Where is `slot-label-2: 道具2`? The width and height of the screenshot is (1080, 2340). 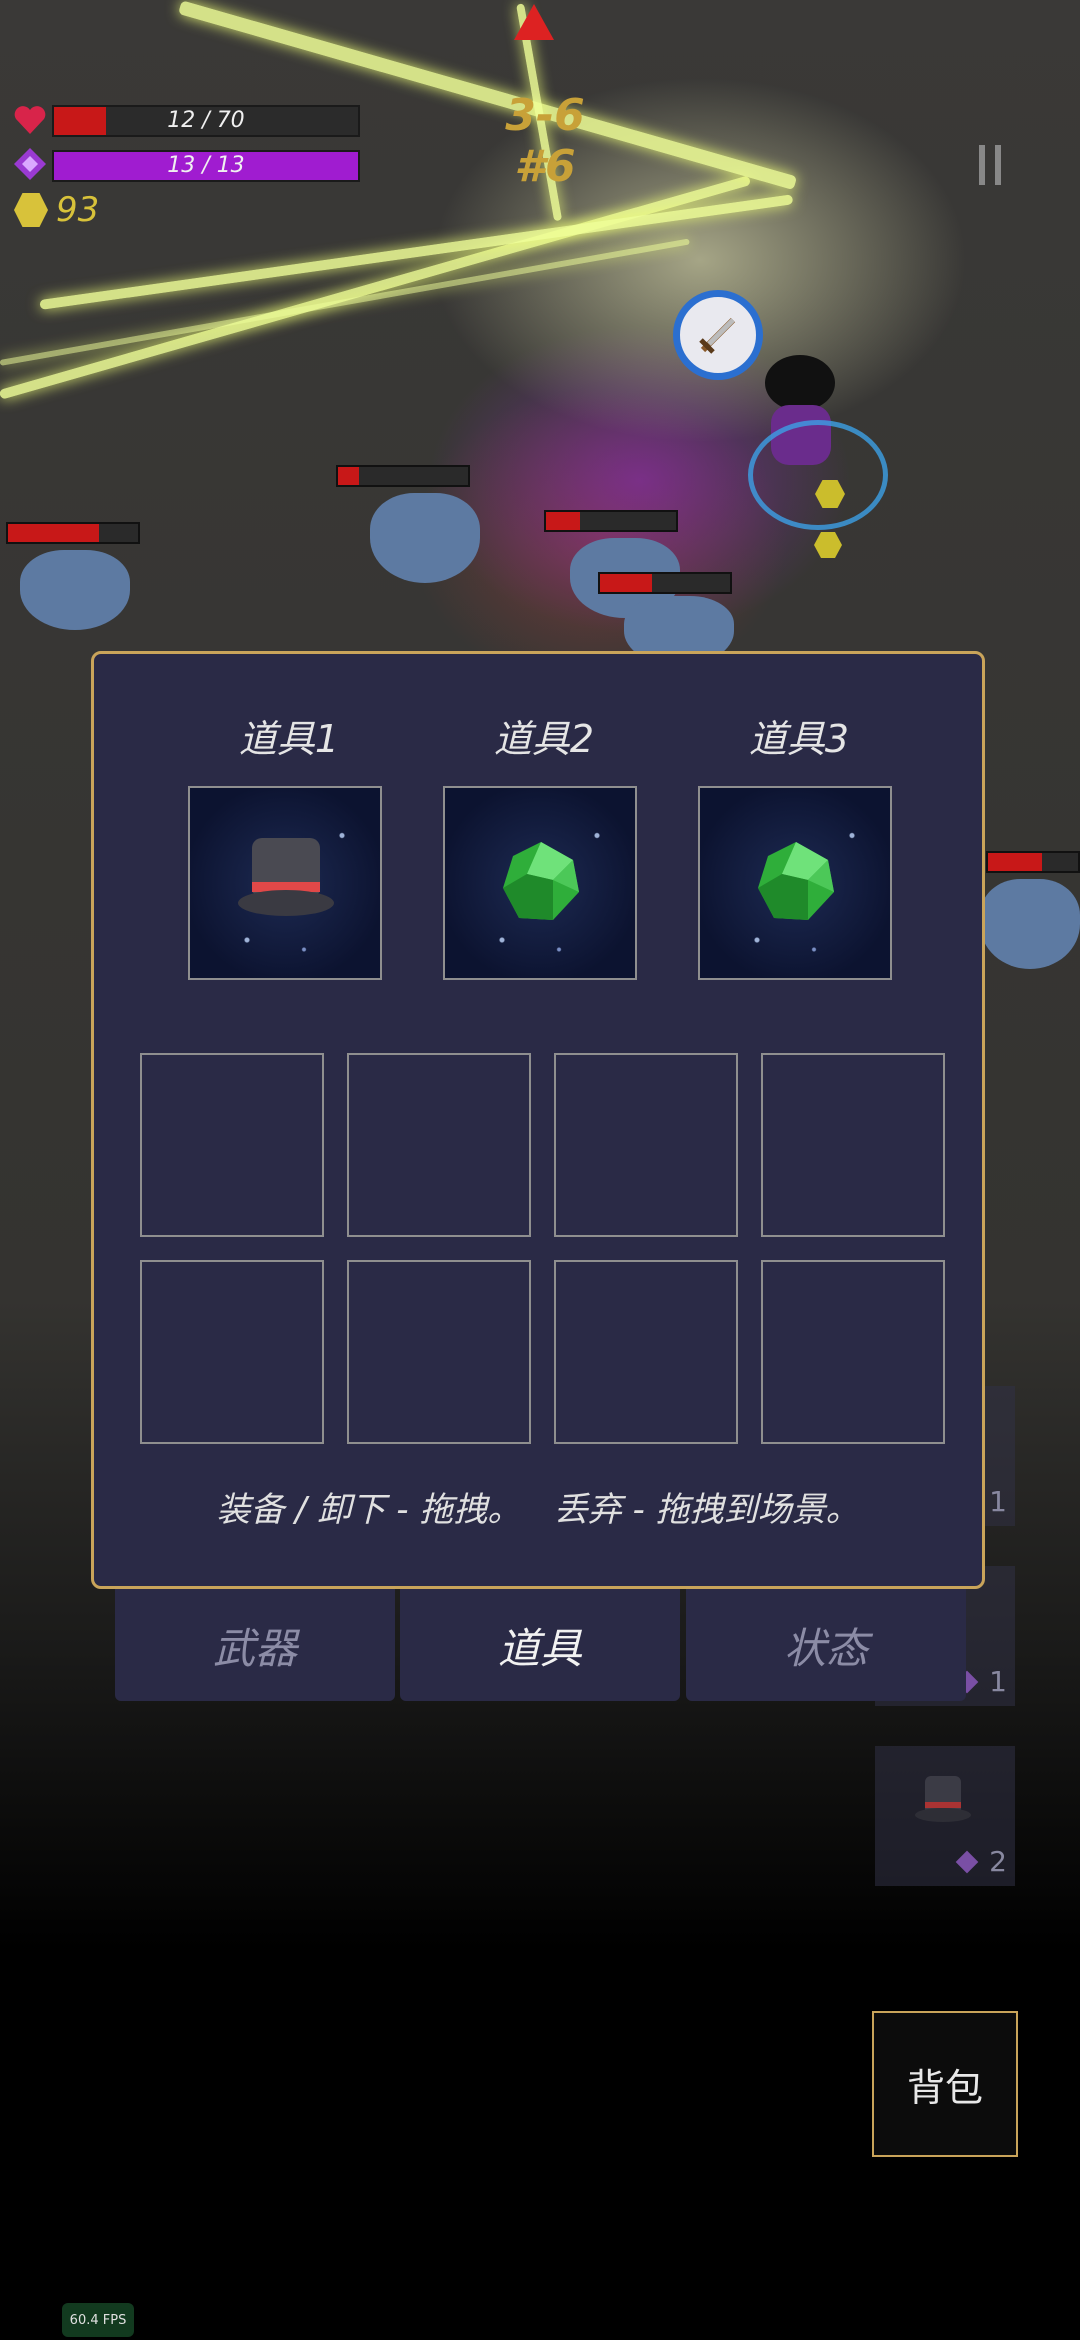 slot-label-2: 道具2 is located at coordinates (544, 739).